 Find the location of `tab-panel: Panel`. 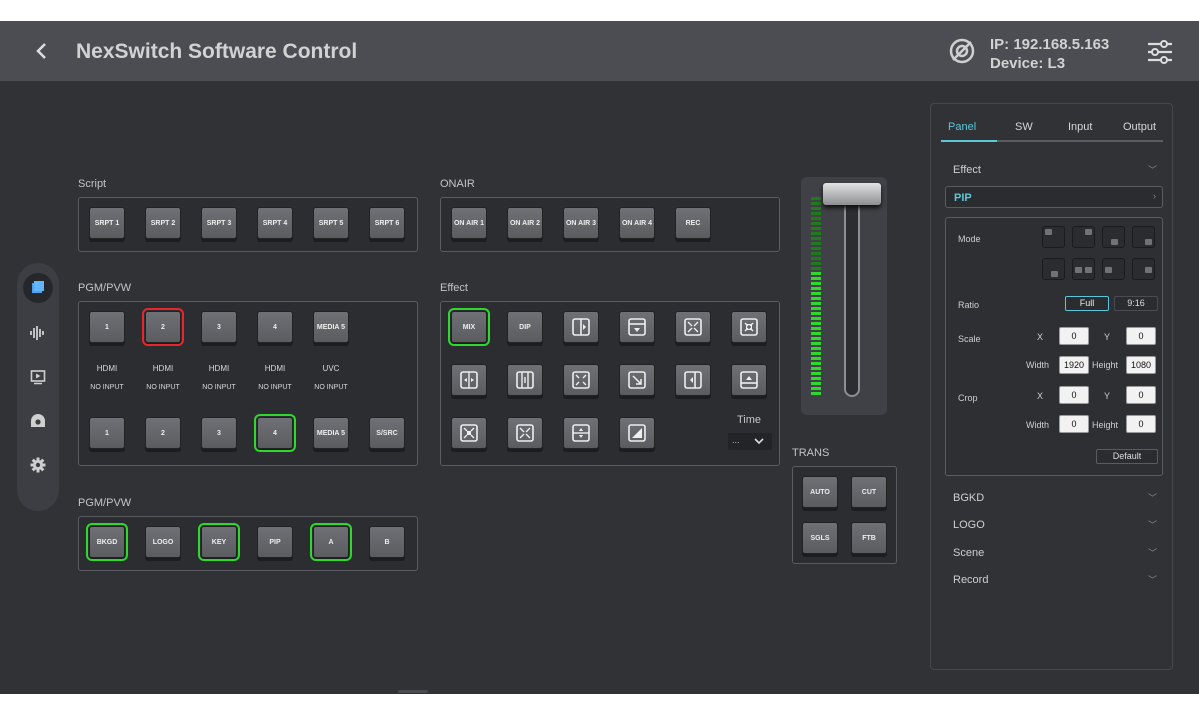

tab-panel: Panel is located at coordinates (962, 127).